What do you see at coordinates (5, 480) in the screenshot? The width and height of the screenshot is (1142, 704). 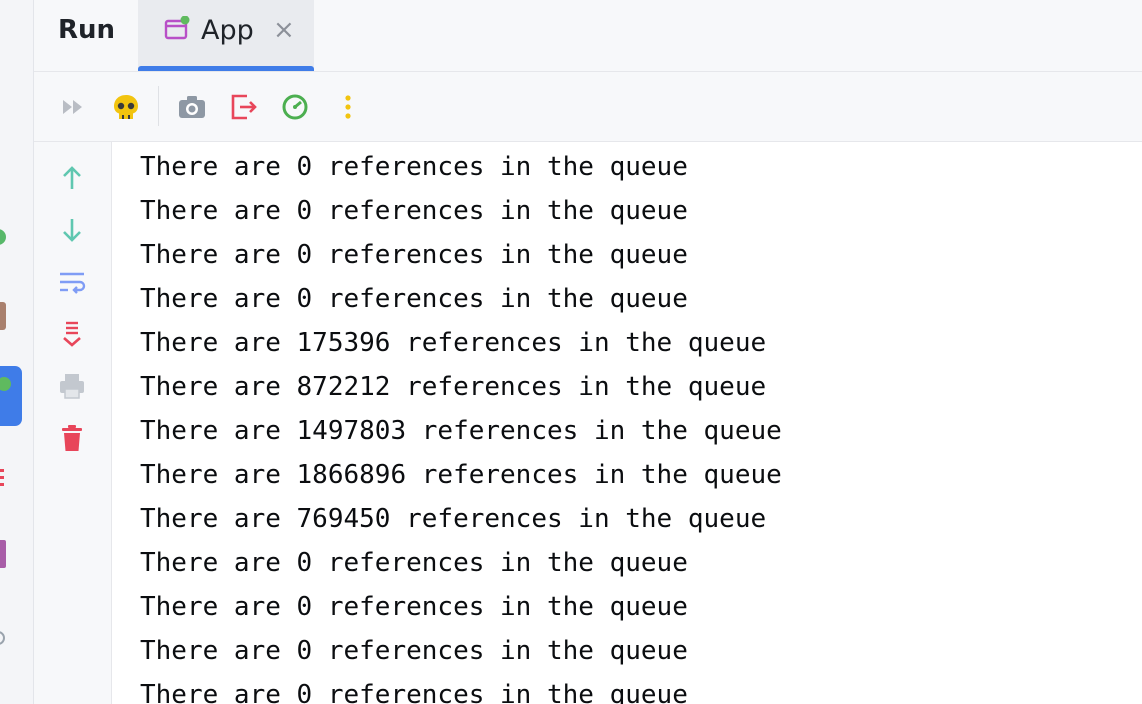 I see `problems-icon` at bounding box center [5, 480].